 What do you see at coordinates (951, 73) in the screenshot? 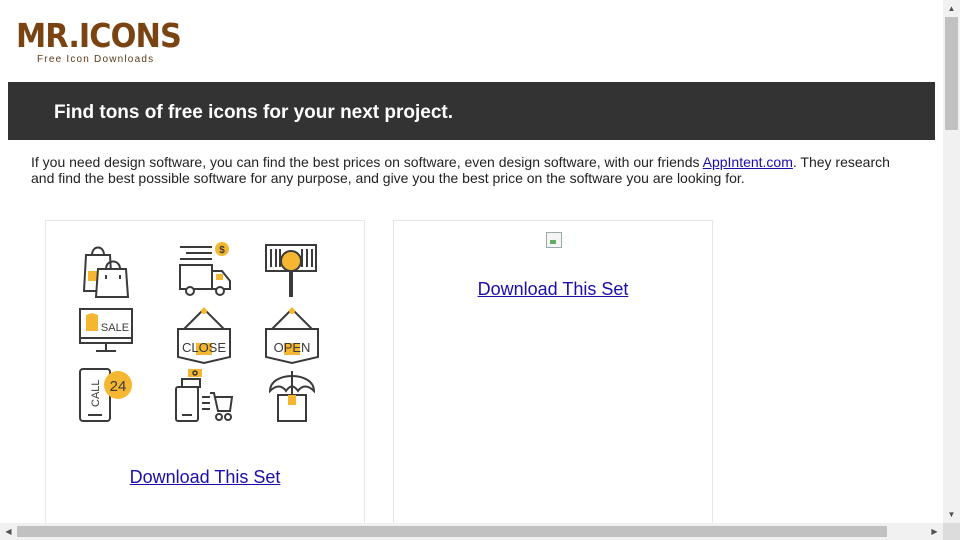
I see `vertical-scroll-thumb` at bounding box center [951, 73].